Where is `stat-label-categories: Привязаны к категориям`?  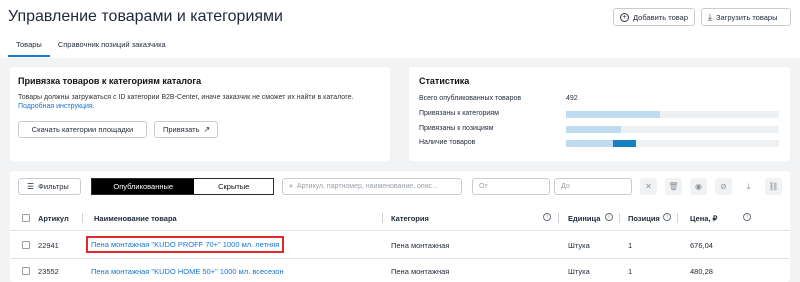 stat-label-categories: Привязаны к категориям is located at coordinates (459, 113).